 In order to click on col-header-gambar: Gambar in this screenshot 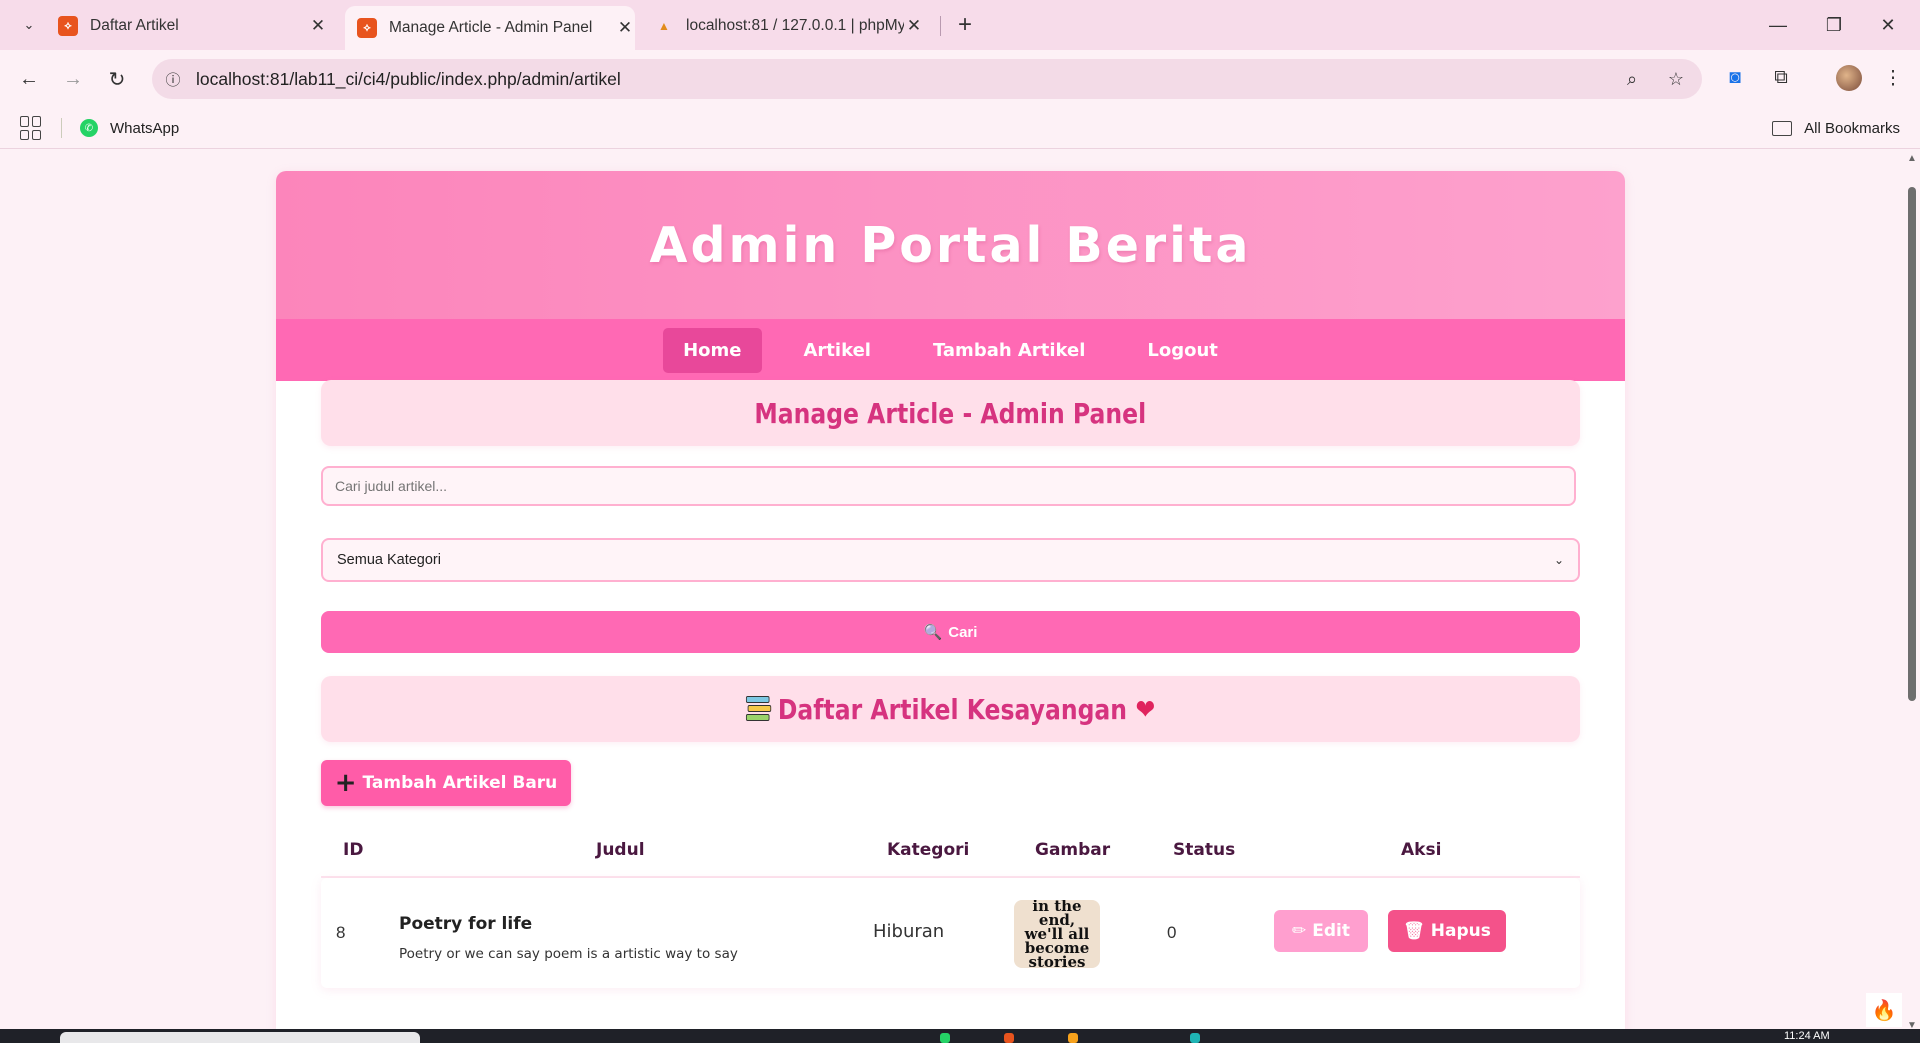, I will do `click(1073, 850)`.